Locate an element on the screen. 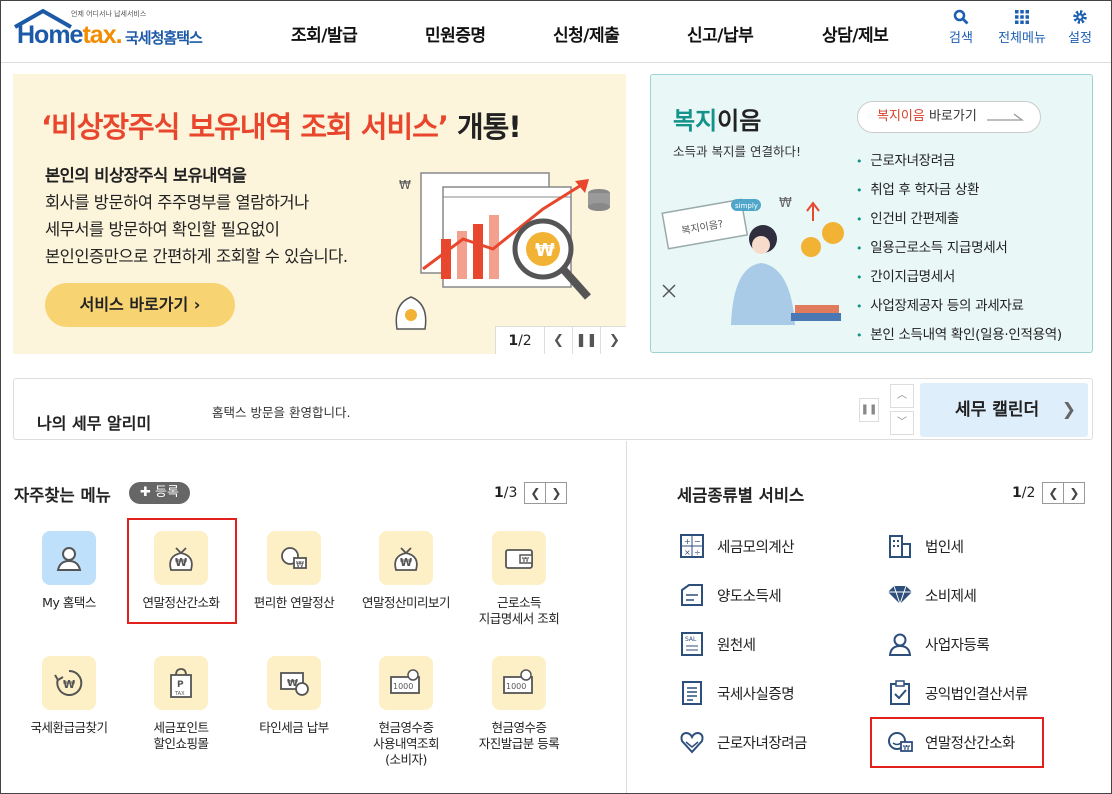  svg-text: P is located at coordinates (180, 685).